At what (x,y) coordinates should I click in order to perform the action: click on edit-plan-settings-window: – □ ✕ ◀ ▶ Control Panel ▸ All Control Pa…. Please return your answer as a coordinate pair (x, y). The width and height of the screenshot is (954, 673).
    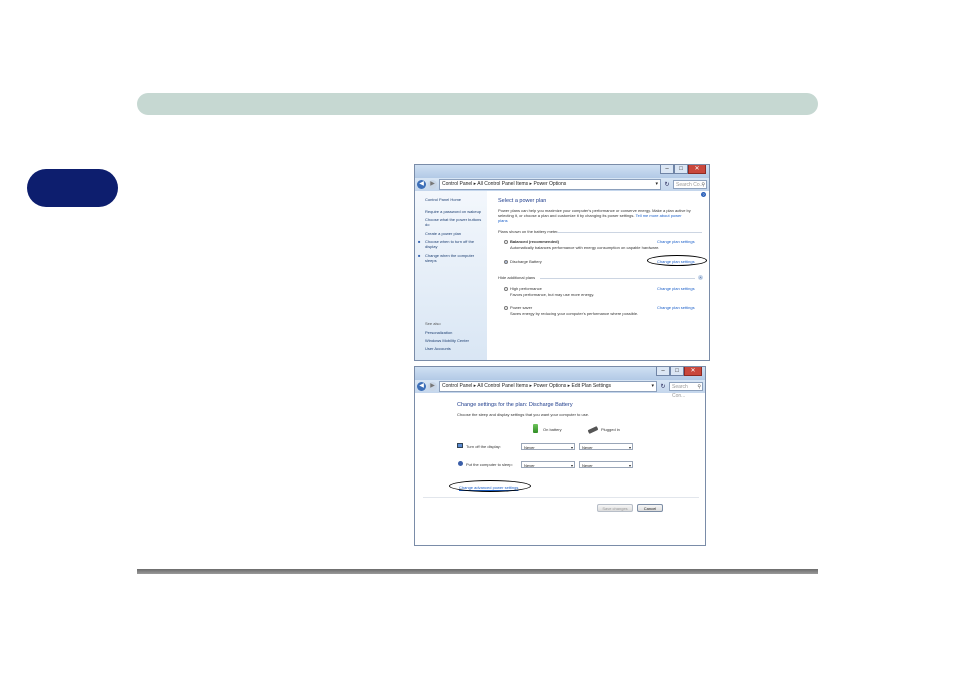
    Looking at the image, I should click on (560, 456).